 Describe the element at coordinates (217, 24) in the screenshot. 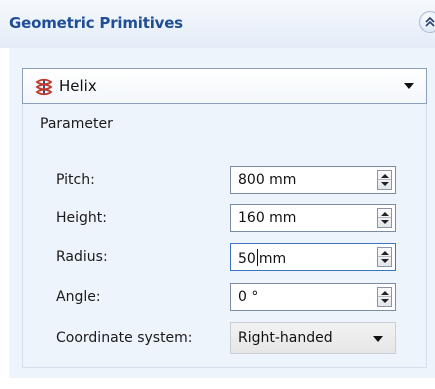

I see `panel-header: Geometric Primitives` at that location.